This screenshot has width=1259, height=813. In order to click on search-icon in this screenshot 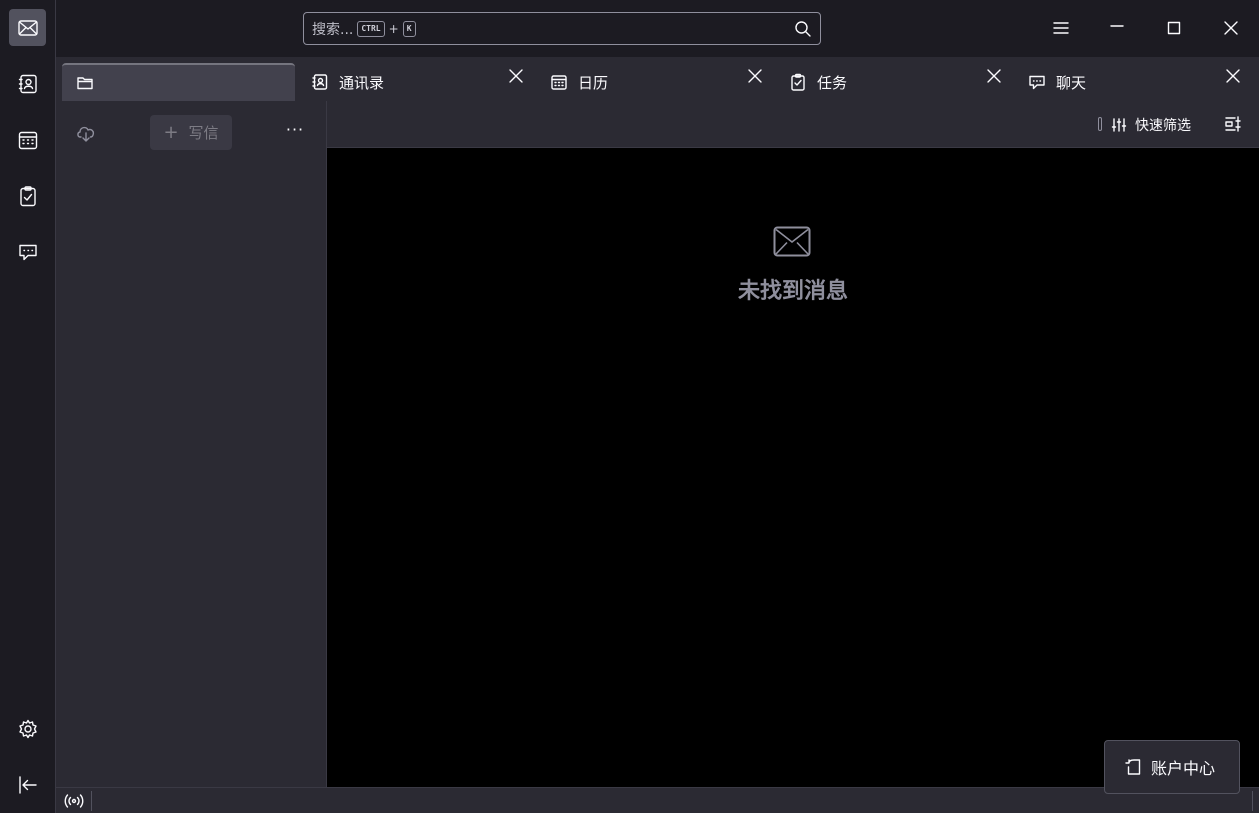, I will do `click(803, 29)`.